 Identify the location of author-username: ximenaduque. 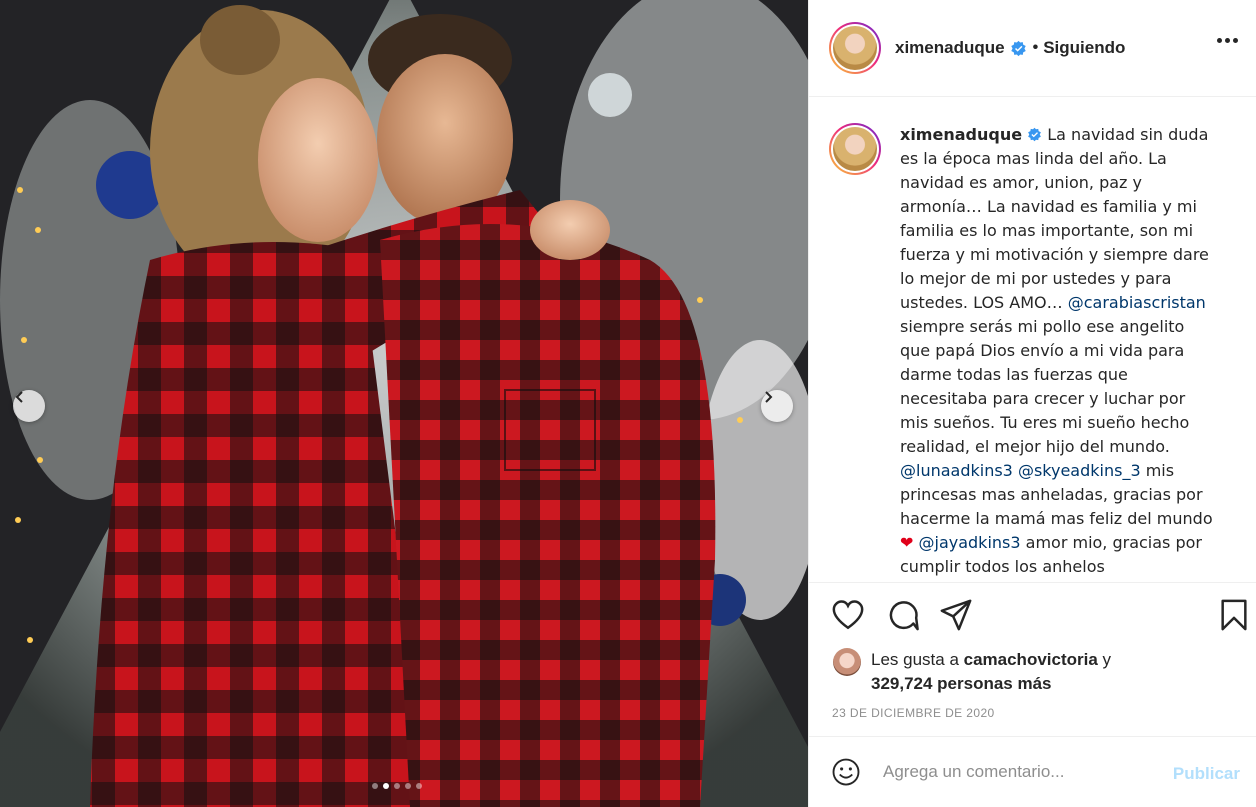
(950, 48).